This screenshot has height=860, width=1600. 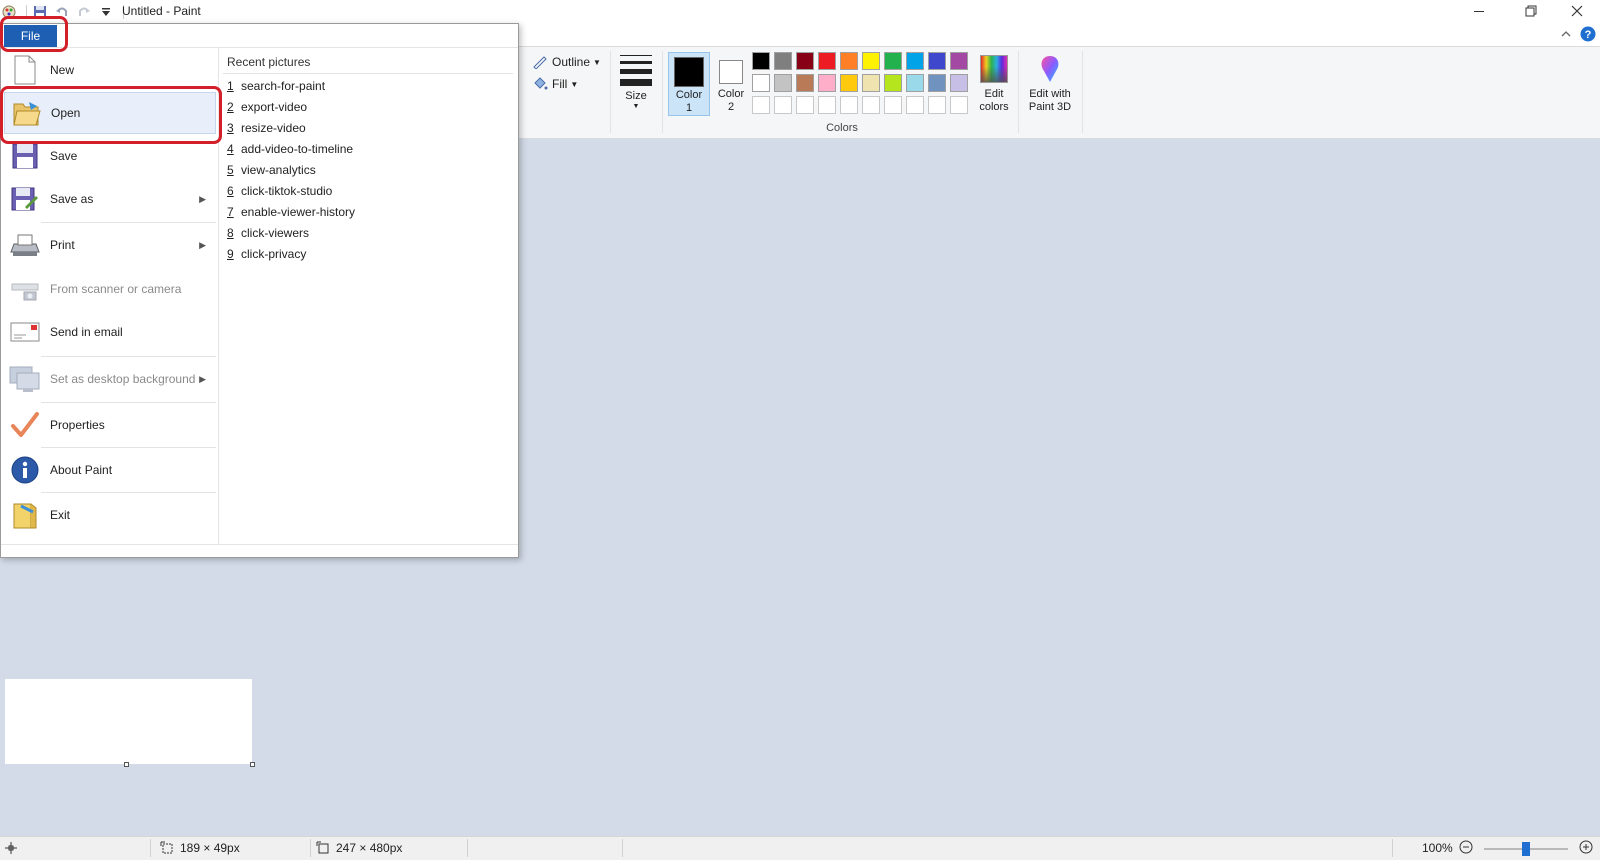 I want to click on fill-button: Fill ▼, so click(x=555, y=84).